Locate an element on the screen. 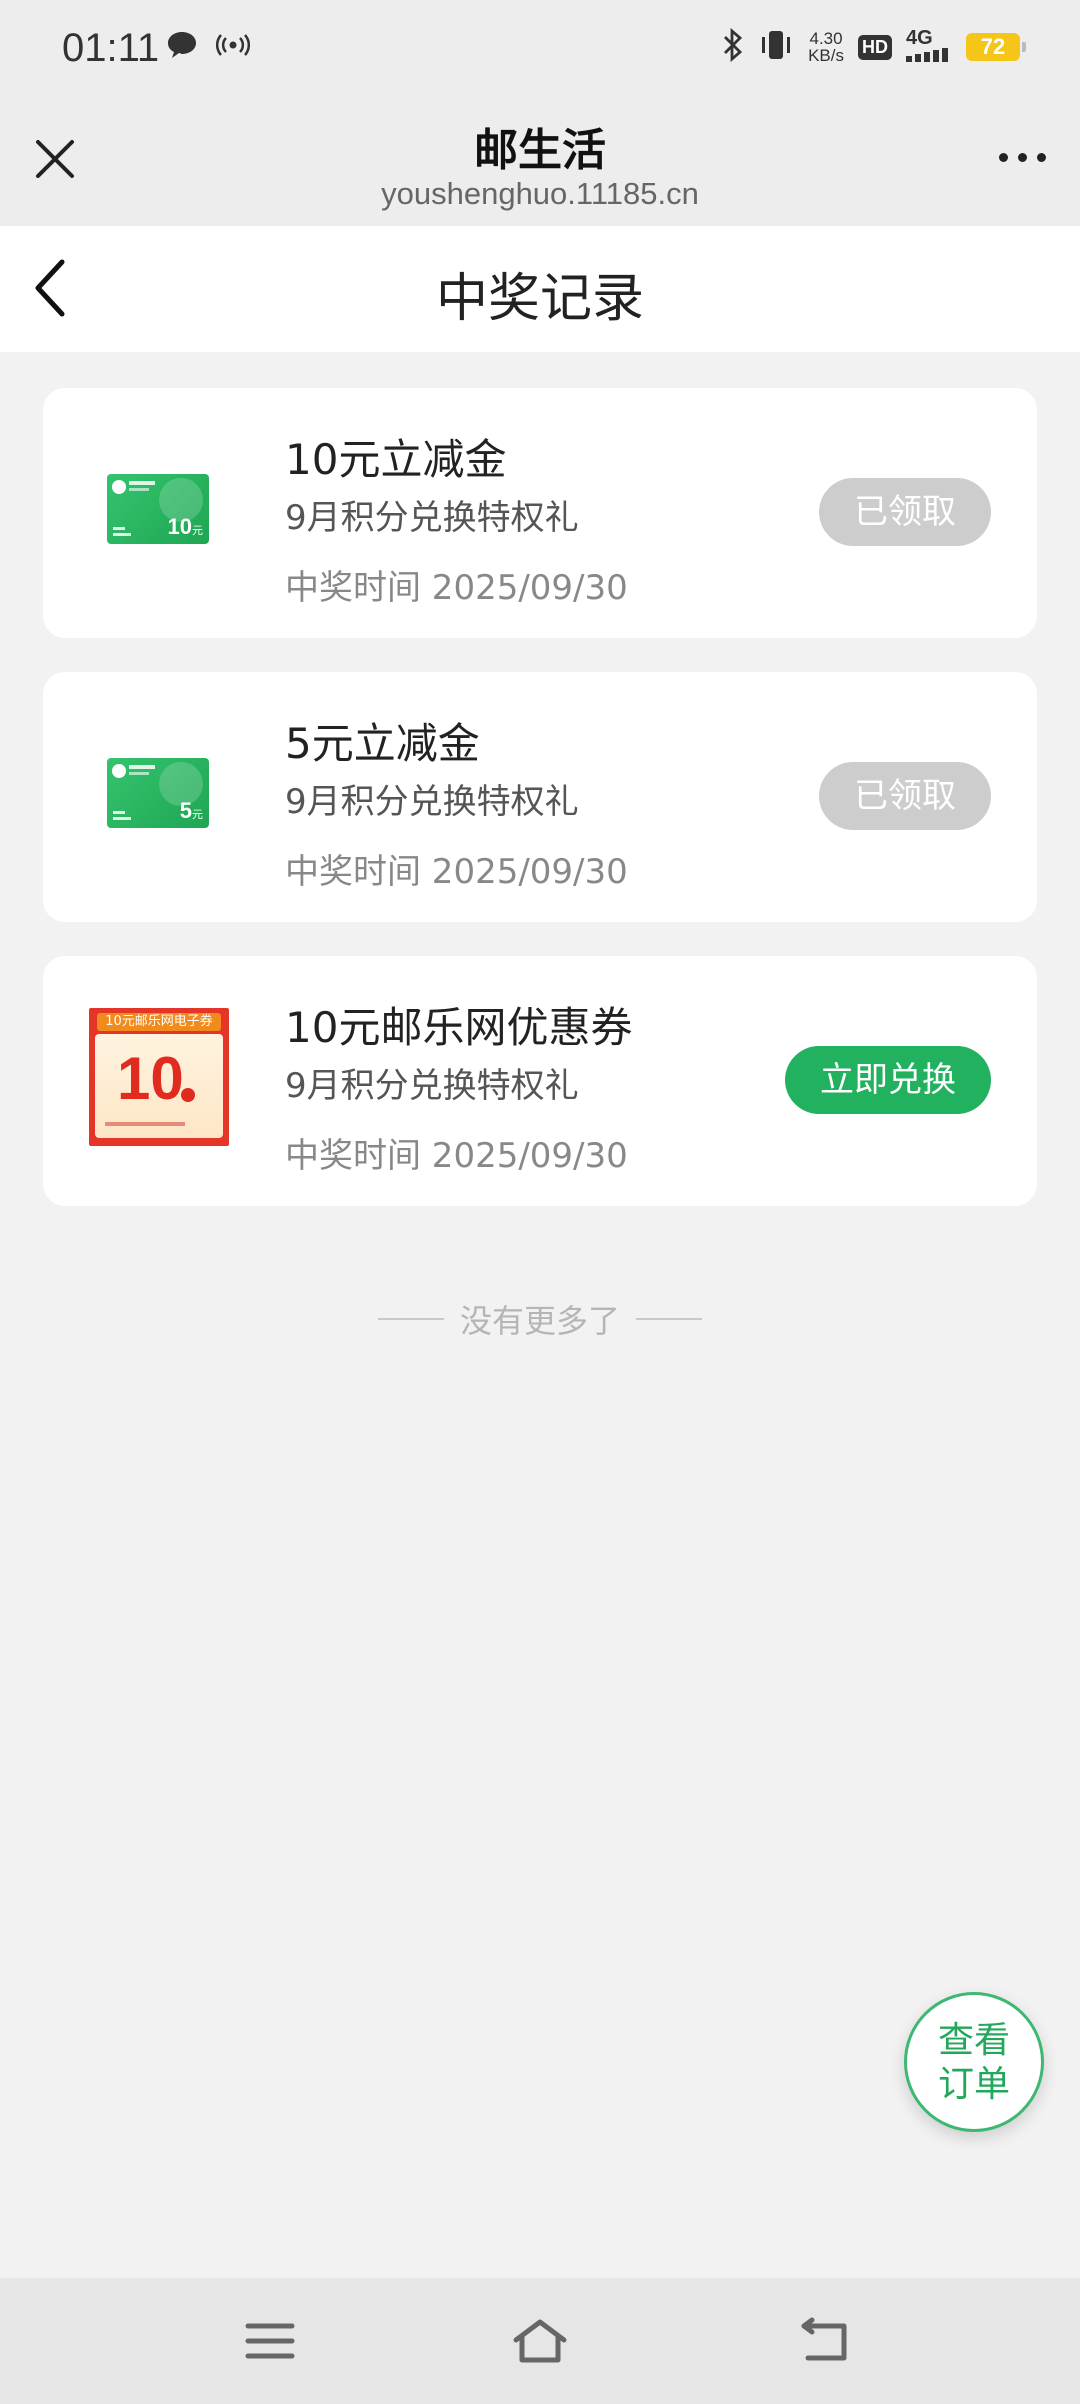  message-icon is located at coordinates (182, 47).